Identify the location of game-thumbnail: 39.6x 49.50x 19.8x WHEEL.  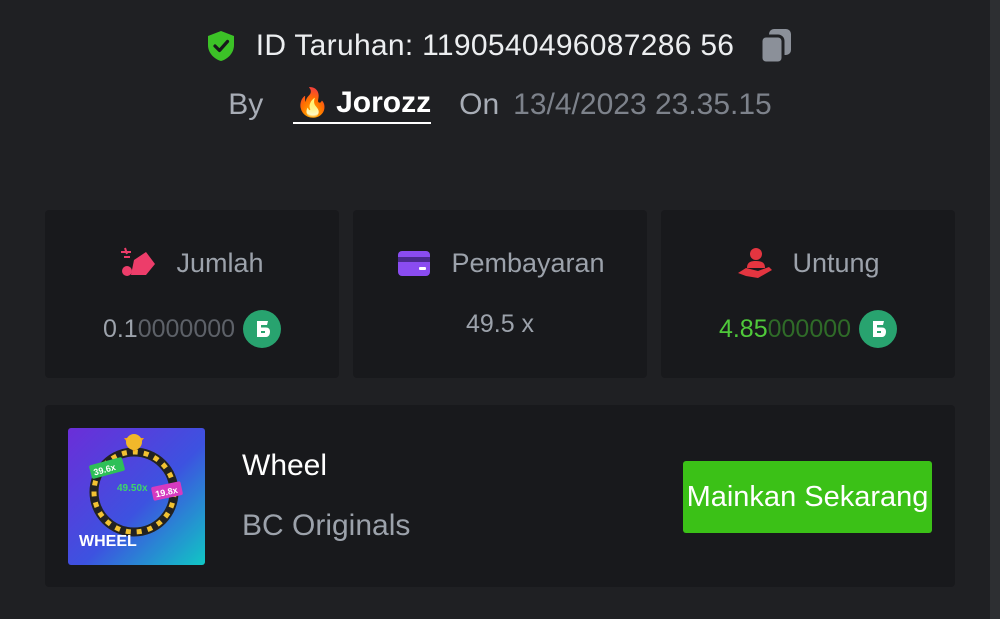
(136, 496).